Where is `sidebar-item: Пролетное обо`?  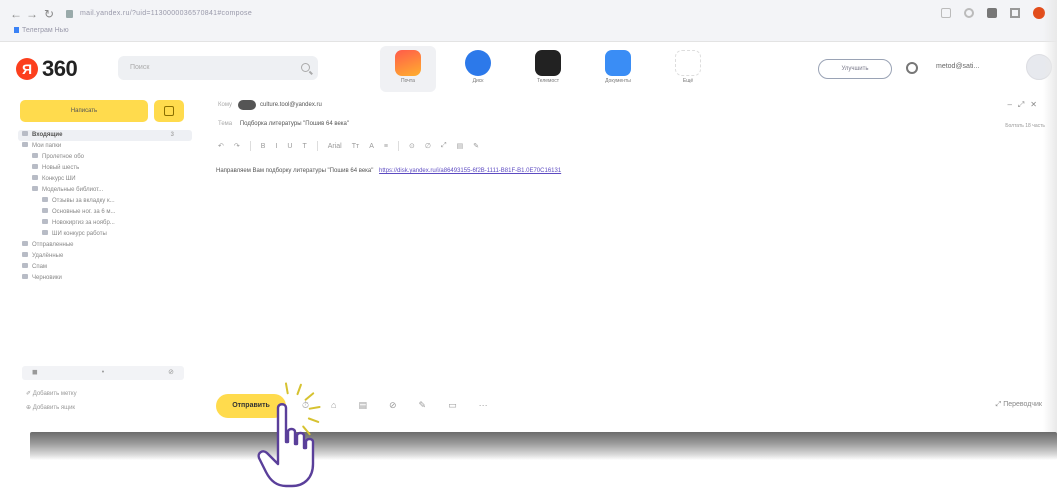 sidebar-item: Пролетное обо is located at coordinates (107, 157).